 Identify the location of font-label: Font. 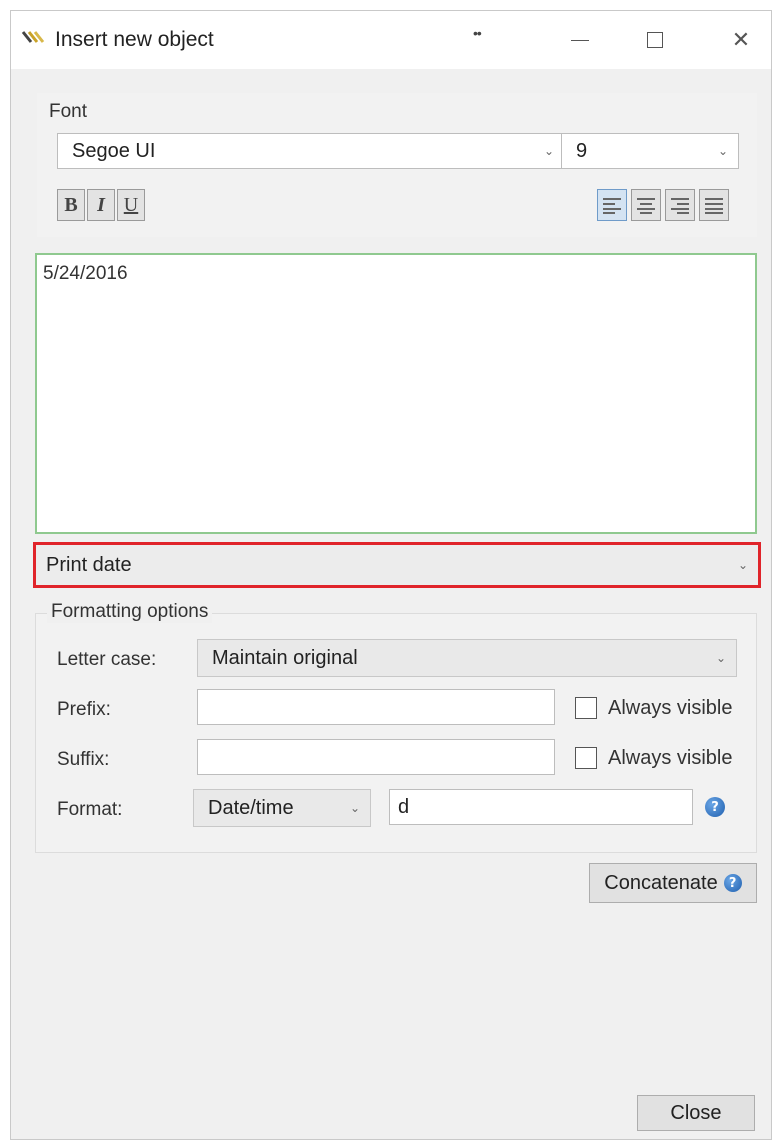
(68, 111).